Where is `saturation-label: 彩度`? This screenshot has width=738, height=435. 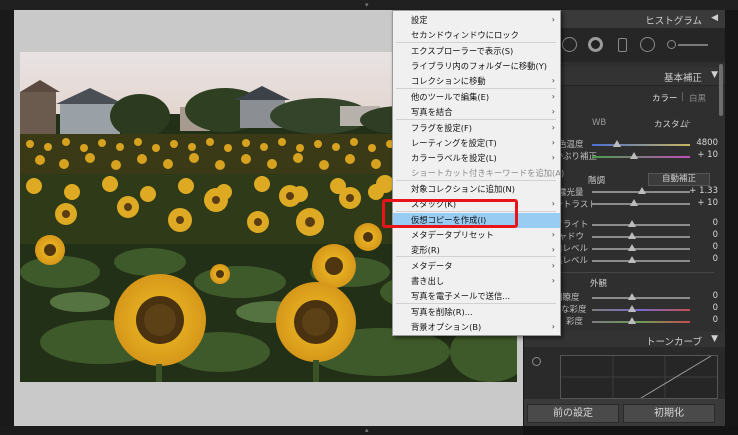
saturation-label: 彩度 is located at coordinates (575, 322).